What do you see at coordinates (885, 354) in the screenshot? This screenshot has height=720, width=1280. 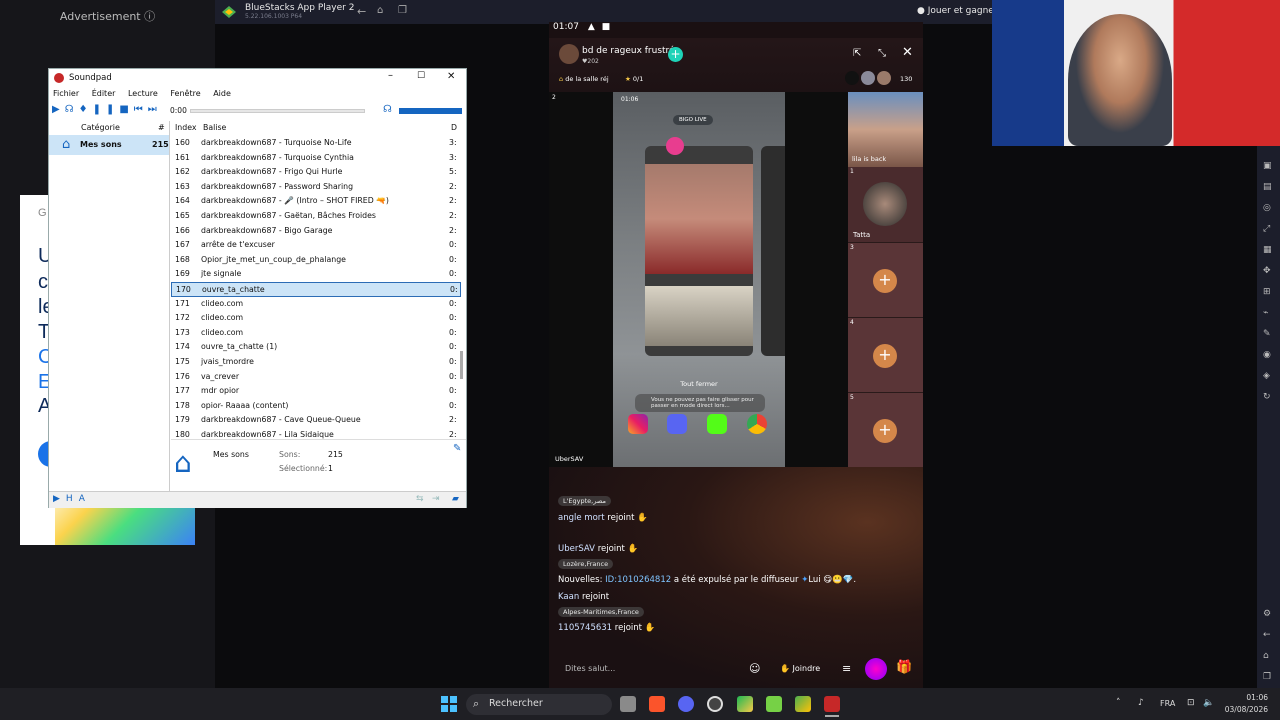 I see `empty-seat: 4 +` at bounding box center [885, 354].